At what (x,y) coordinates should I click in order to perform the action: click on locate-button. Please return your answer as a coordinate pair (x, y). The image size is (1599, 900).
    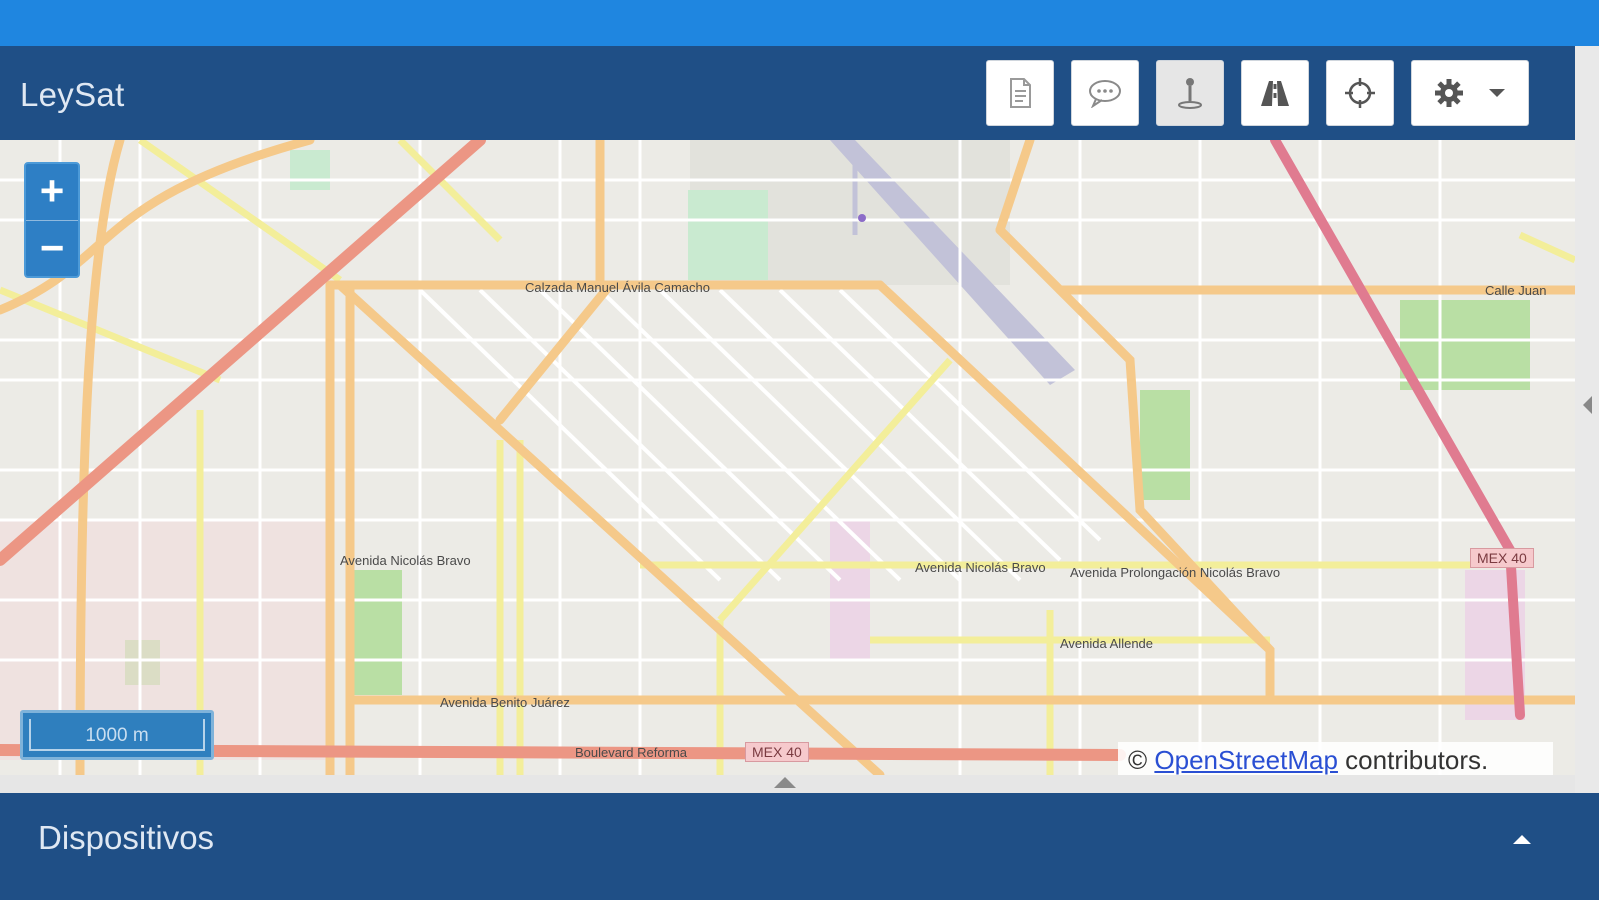
    Looking at the image, I should click on (1360, 93).